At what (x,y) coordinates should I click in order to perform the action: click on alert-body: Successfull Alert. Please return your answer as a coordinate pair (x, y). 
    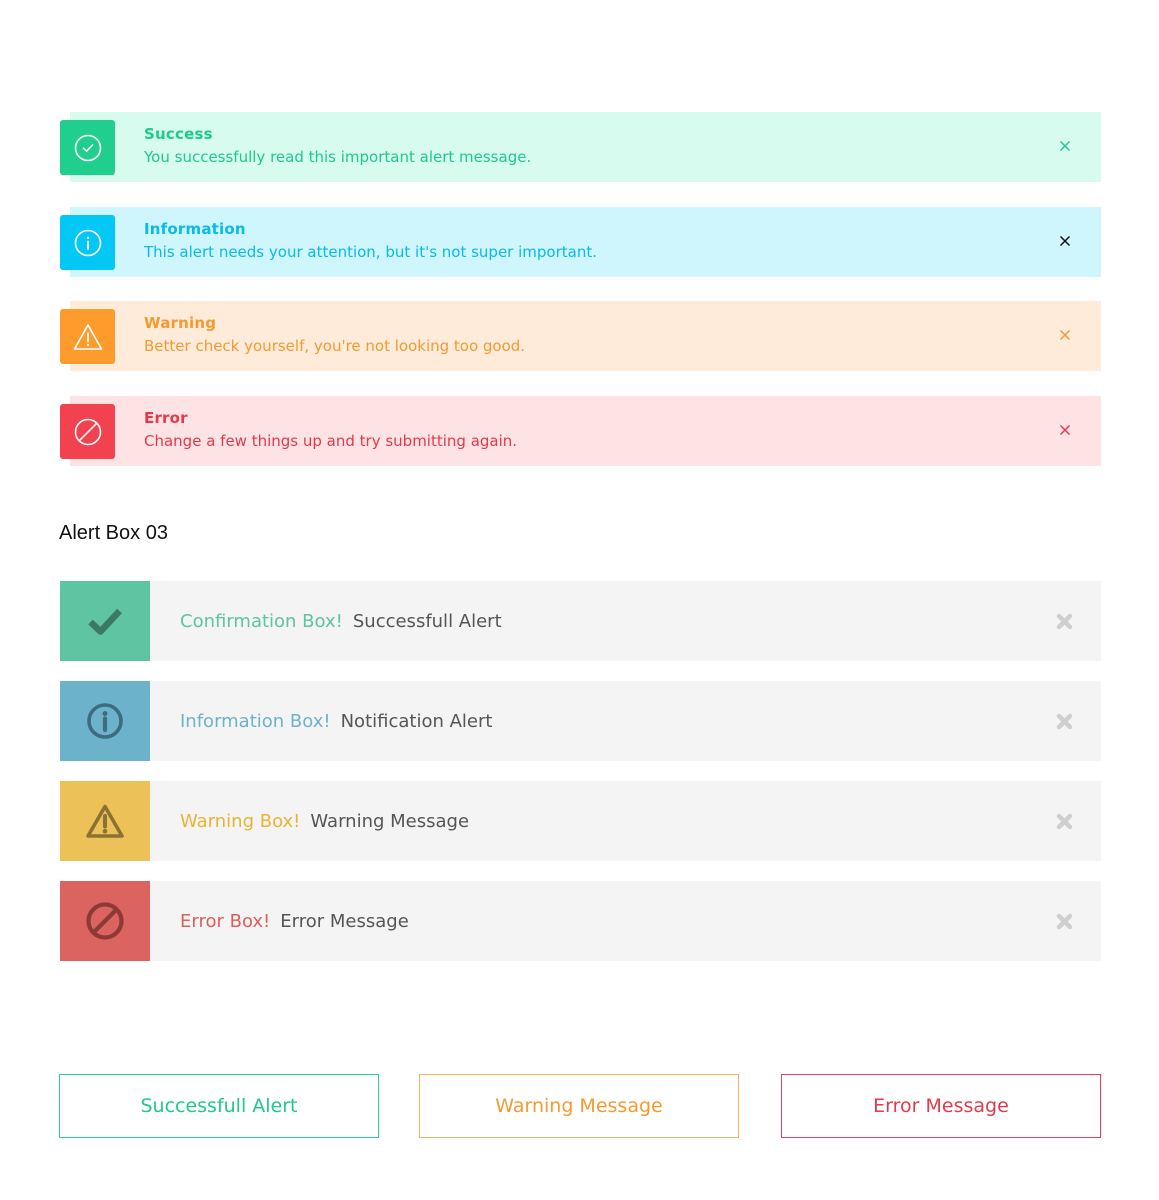
    Looking at the image, I should click on (427, 621).